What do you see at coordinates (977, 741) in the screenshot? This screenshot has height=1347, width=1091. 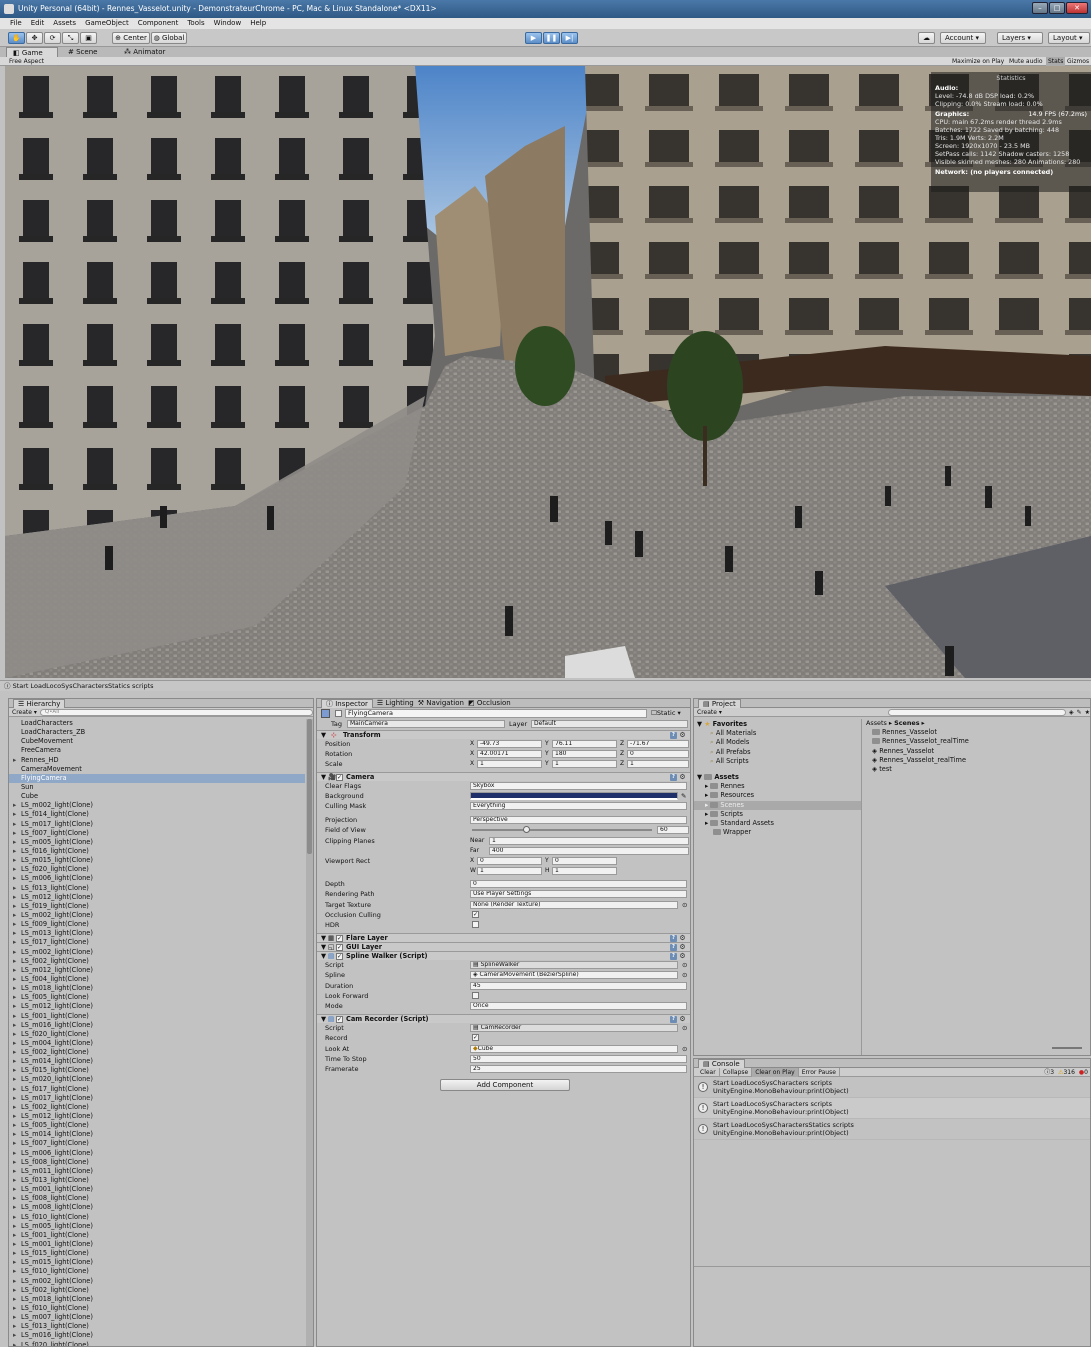 I see `file-item: Rennes_Vasselot_realTime` at bounding box center [977, 741].